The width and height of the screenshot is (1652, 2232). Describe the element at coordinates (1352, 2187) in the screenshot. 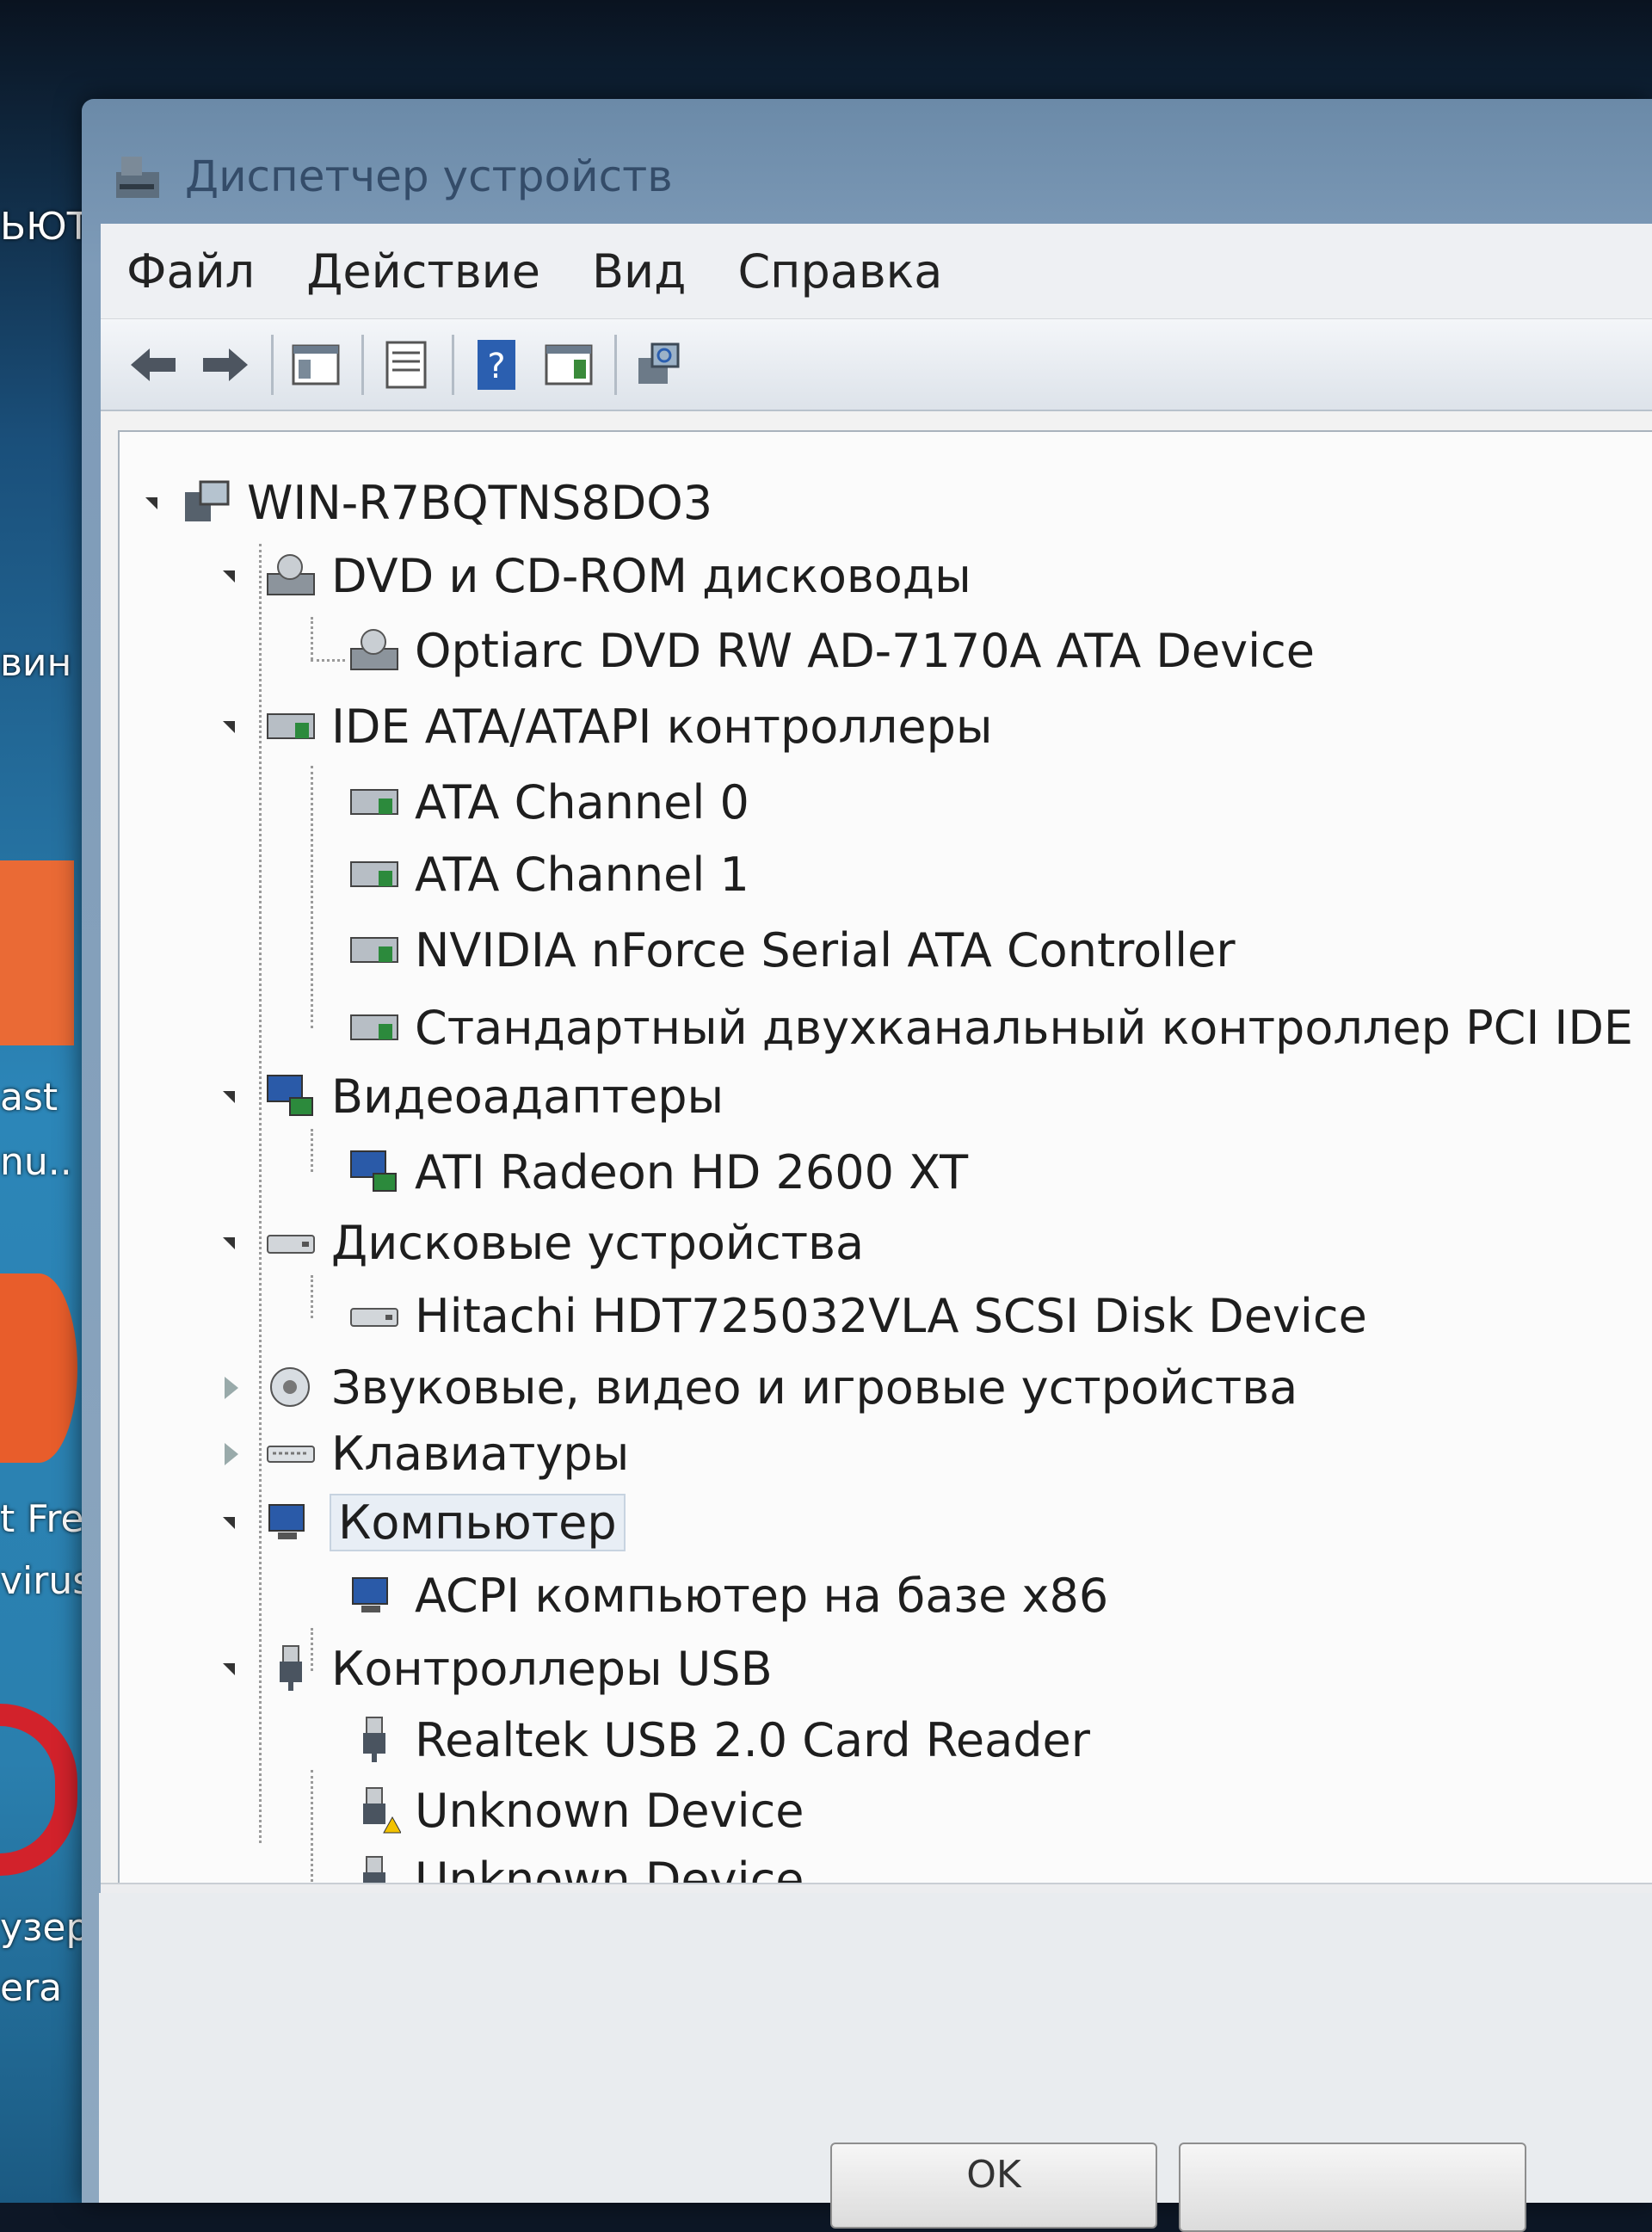

I see `dialog-button` at that location.